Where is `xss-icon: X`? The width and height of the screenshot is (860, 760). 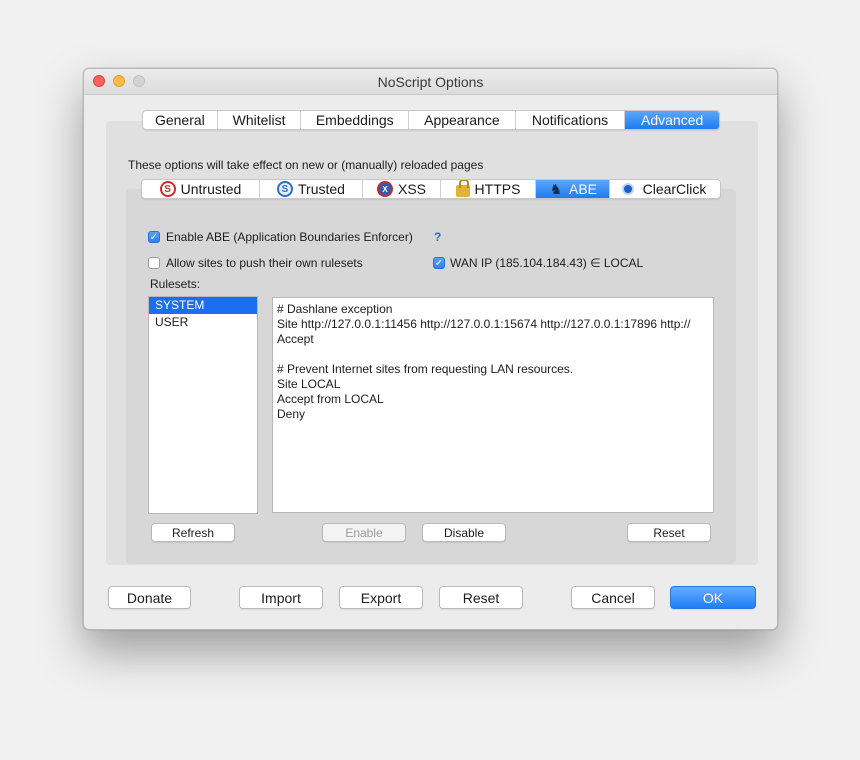 xss-icon: X is located at coordinates (384, 189).